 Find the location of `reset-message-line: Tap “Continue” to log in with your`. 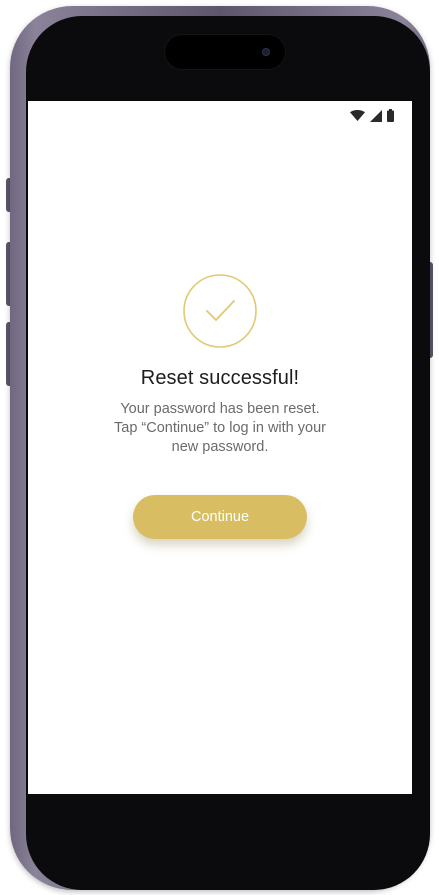

reset-message-line: Tap “Continue” to log in with your is located at coordinates (220, 428).